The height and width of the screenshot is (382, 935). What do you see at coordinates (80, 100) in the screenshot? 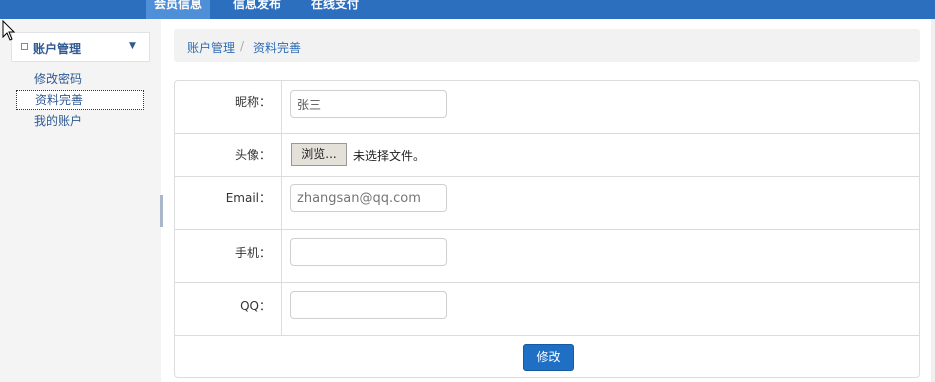
I see `sidebar-item-profile: 资料完善` at bounding box center [80, 100].